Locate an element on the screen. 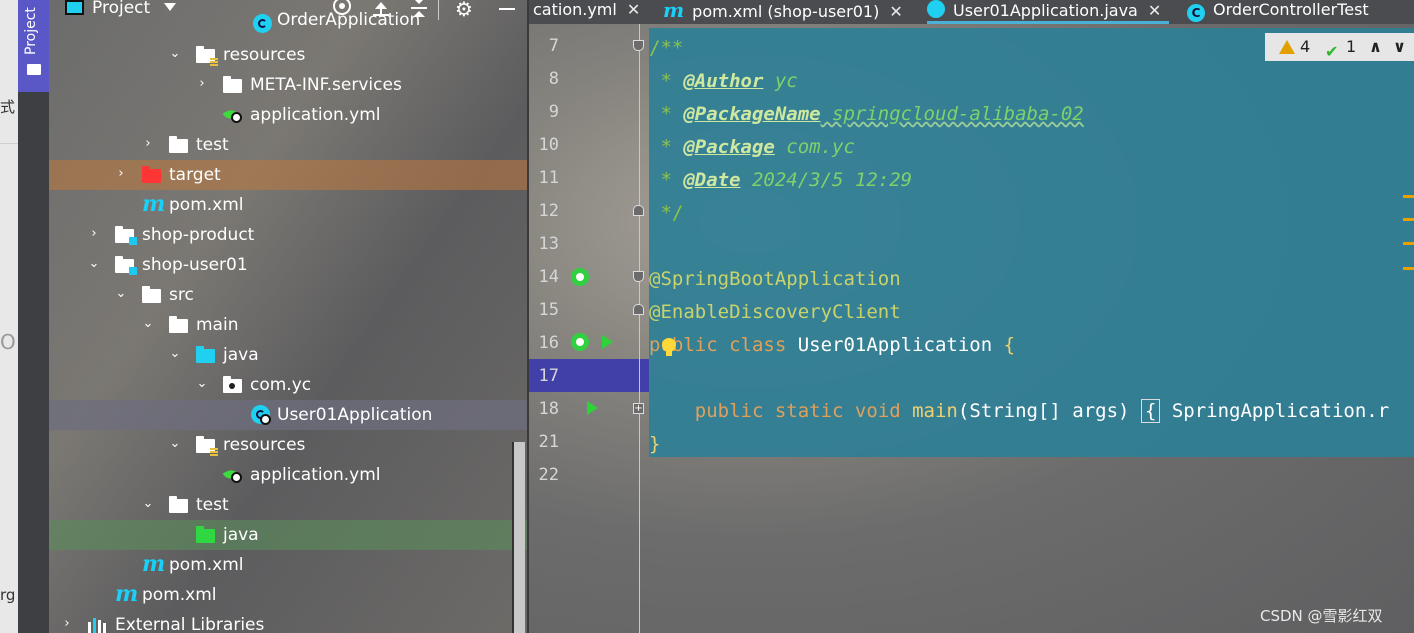  tab-application-yml: cation.yml ✕ is located at coordinates (586, 12).